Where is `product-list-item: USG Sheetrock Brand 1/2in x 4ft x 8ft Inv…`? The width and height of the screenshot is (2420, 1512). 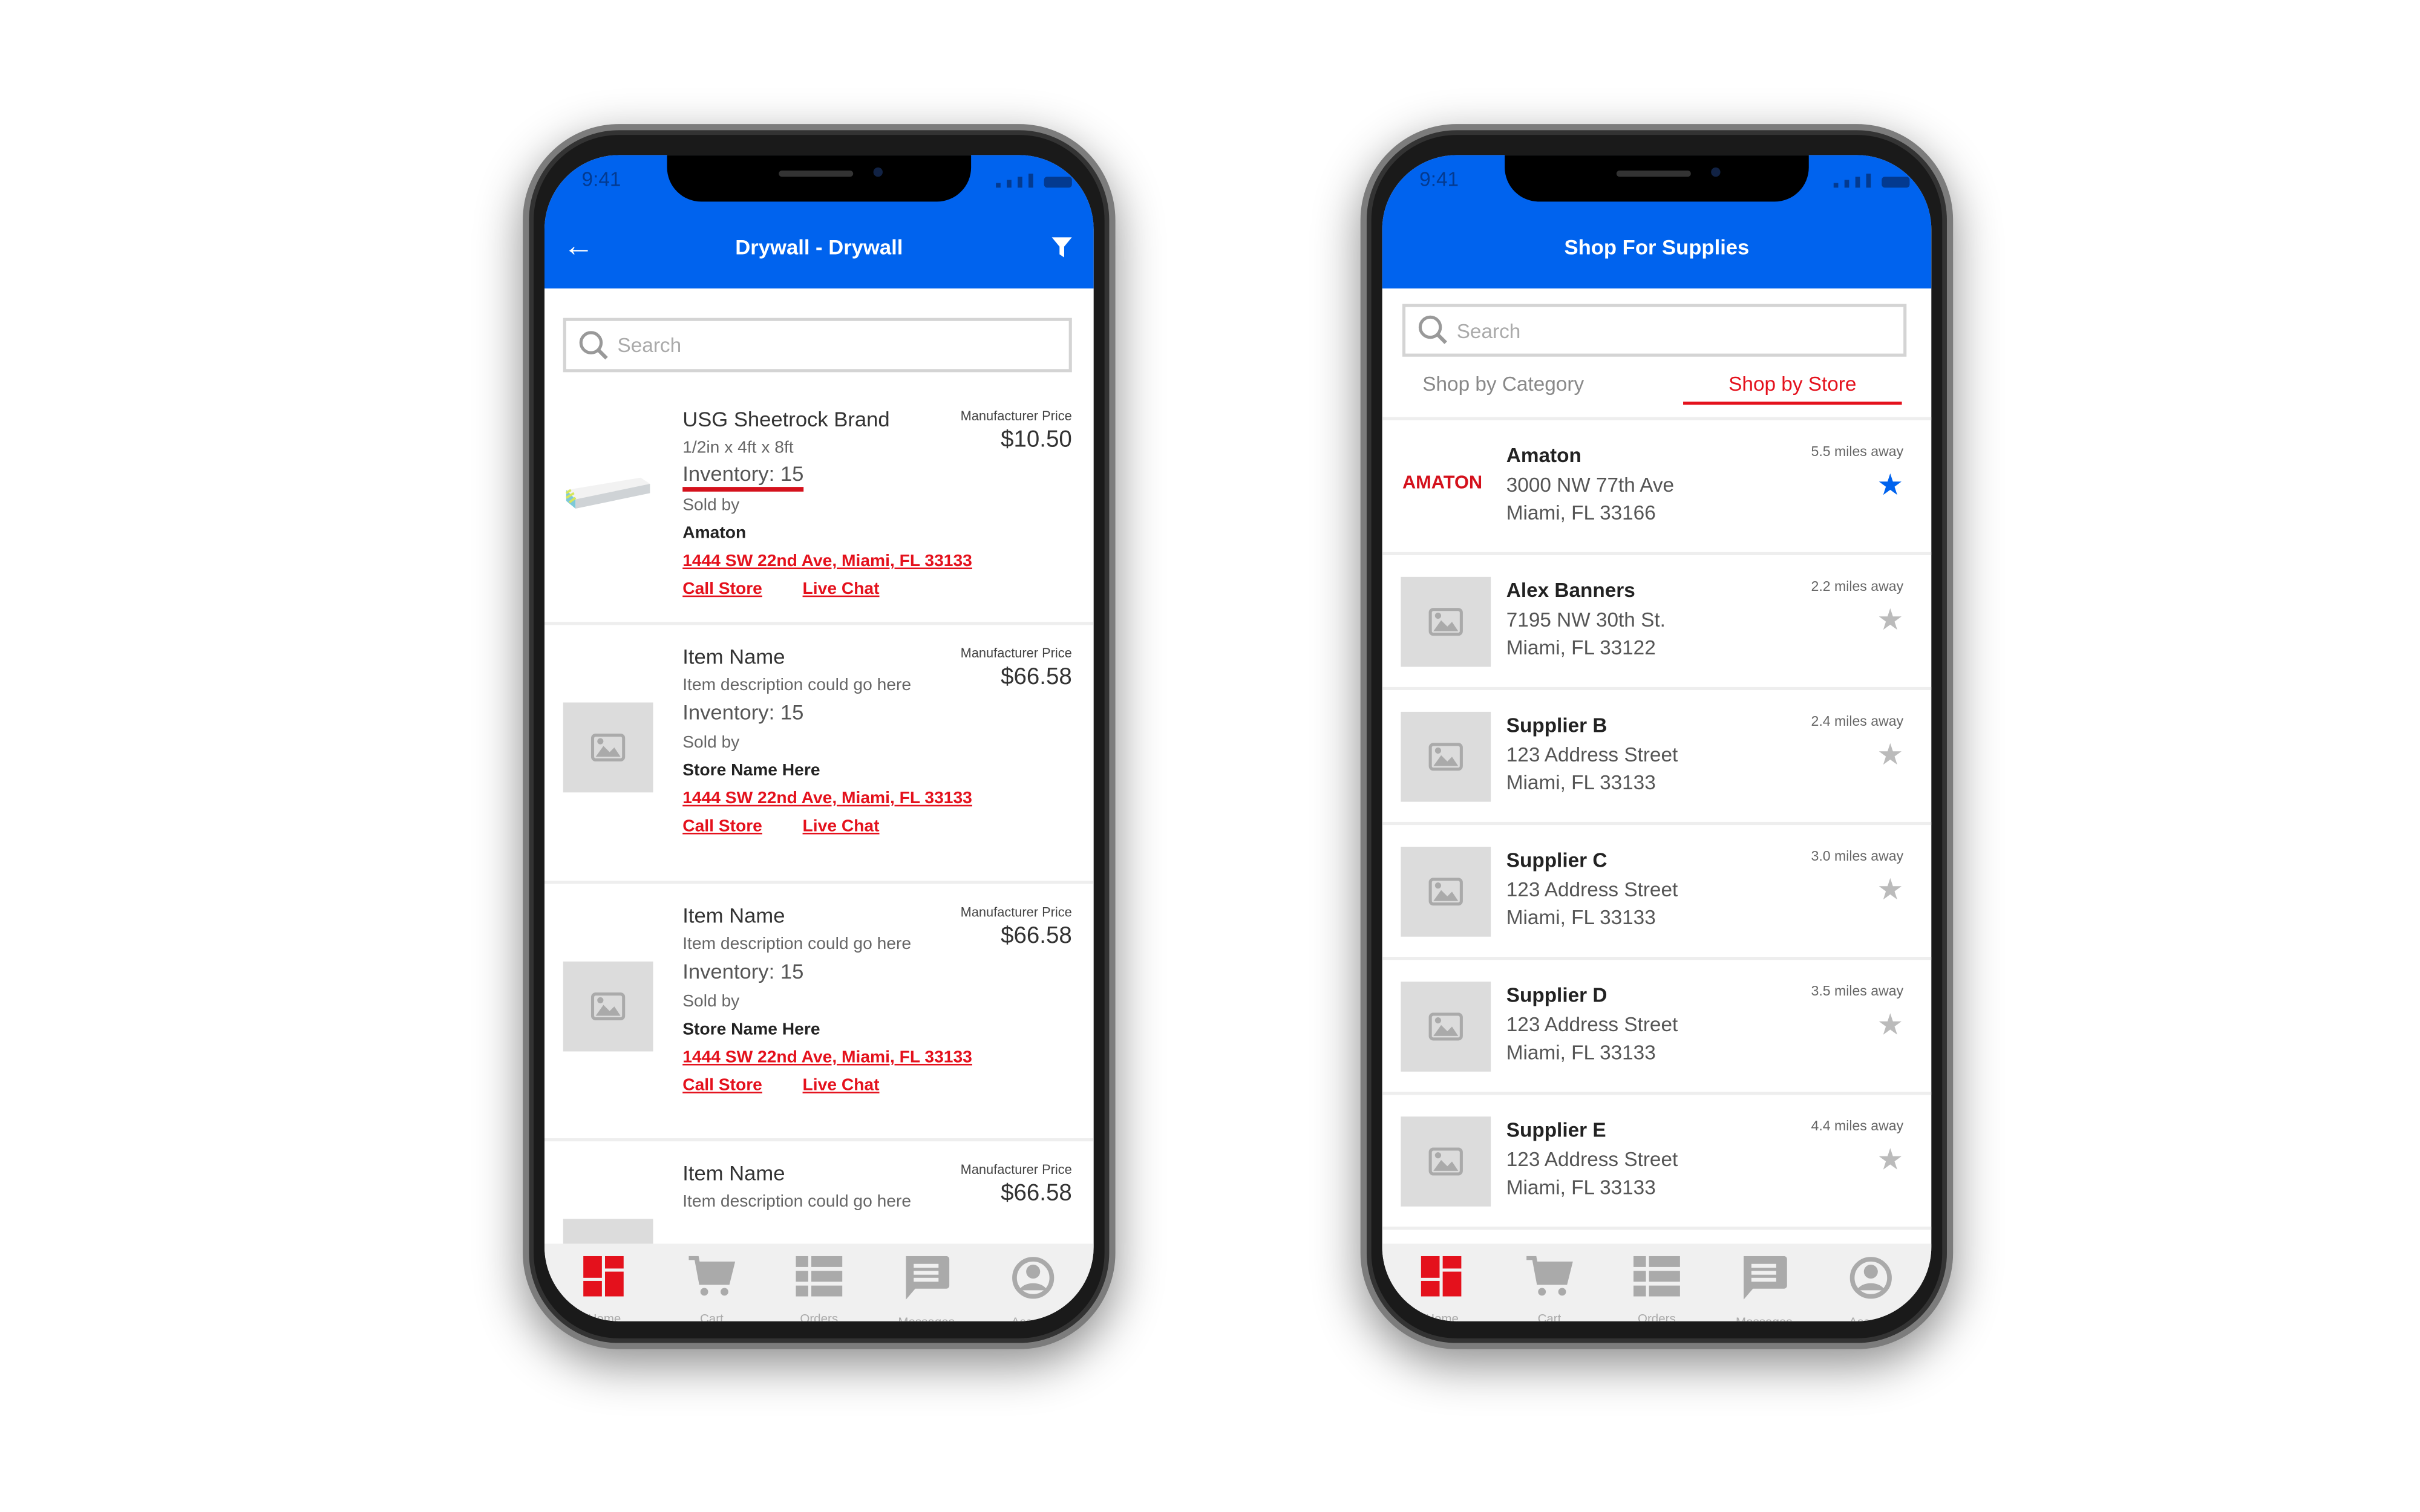 product-list-item: USG Sheetrock Brand 1/2in x 4ft x 8ft Inv… is located at coordinates (819, 506).